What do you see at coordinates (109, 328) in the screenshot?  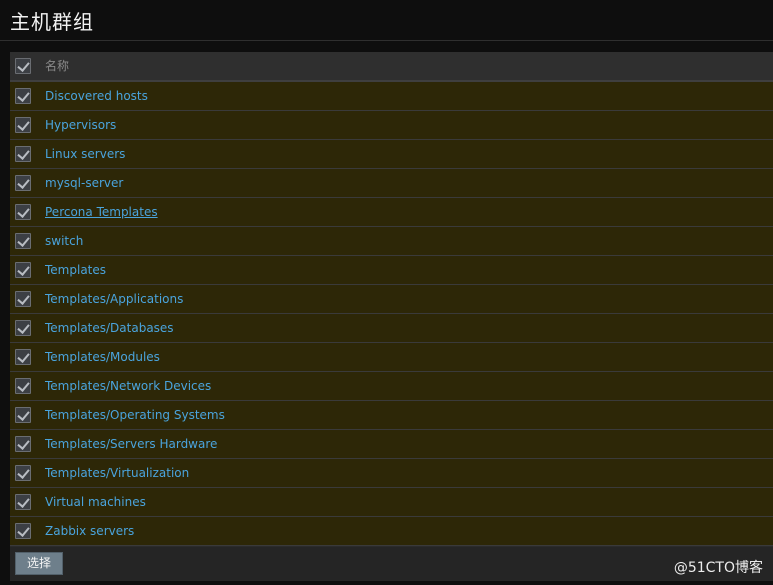 I see `host-group-link: Templates/Databases` at bounding box center [109, 328].